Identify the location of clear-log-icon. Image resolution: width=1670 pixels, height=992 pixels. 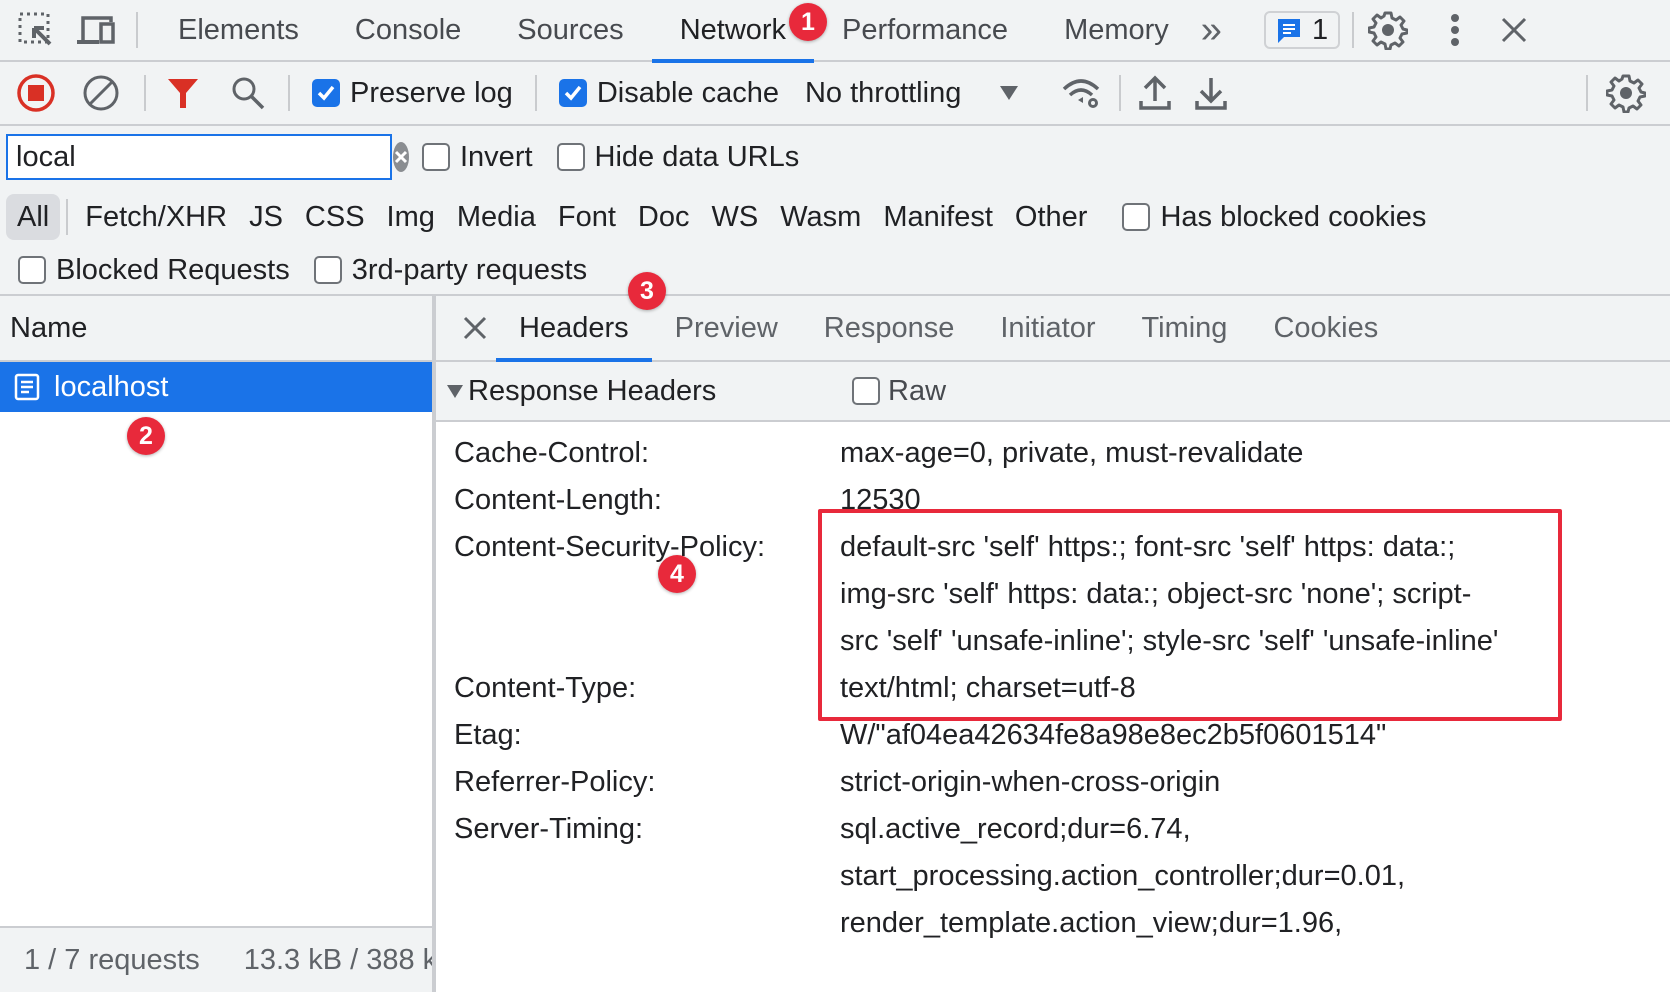
(101, 93).